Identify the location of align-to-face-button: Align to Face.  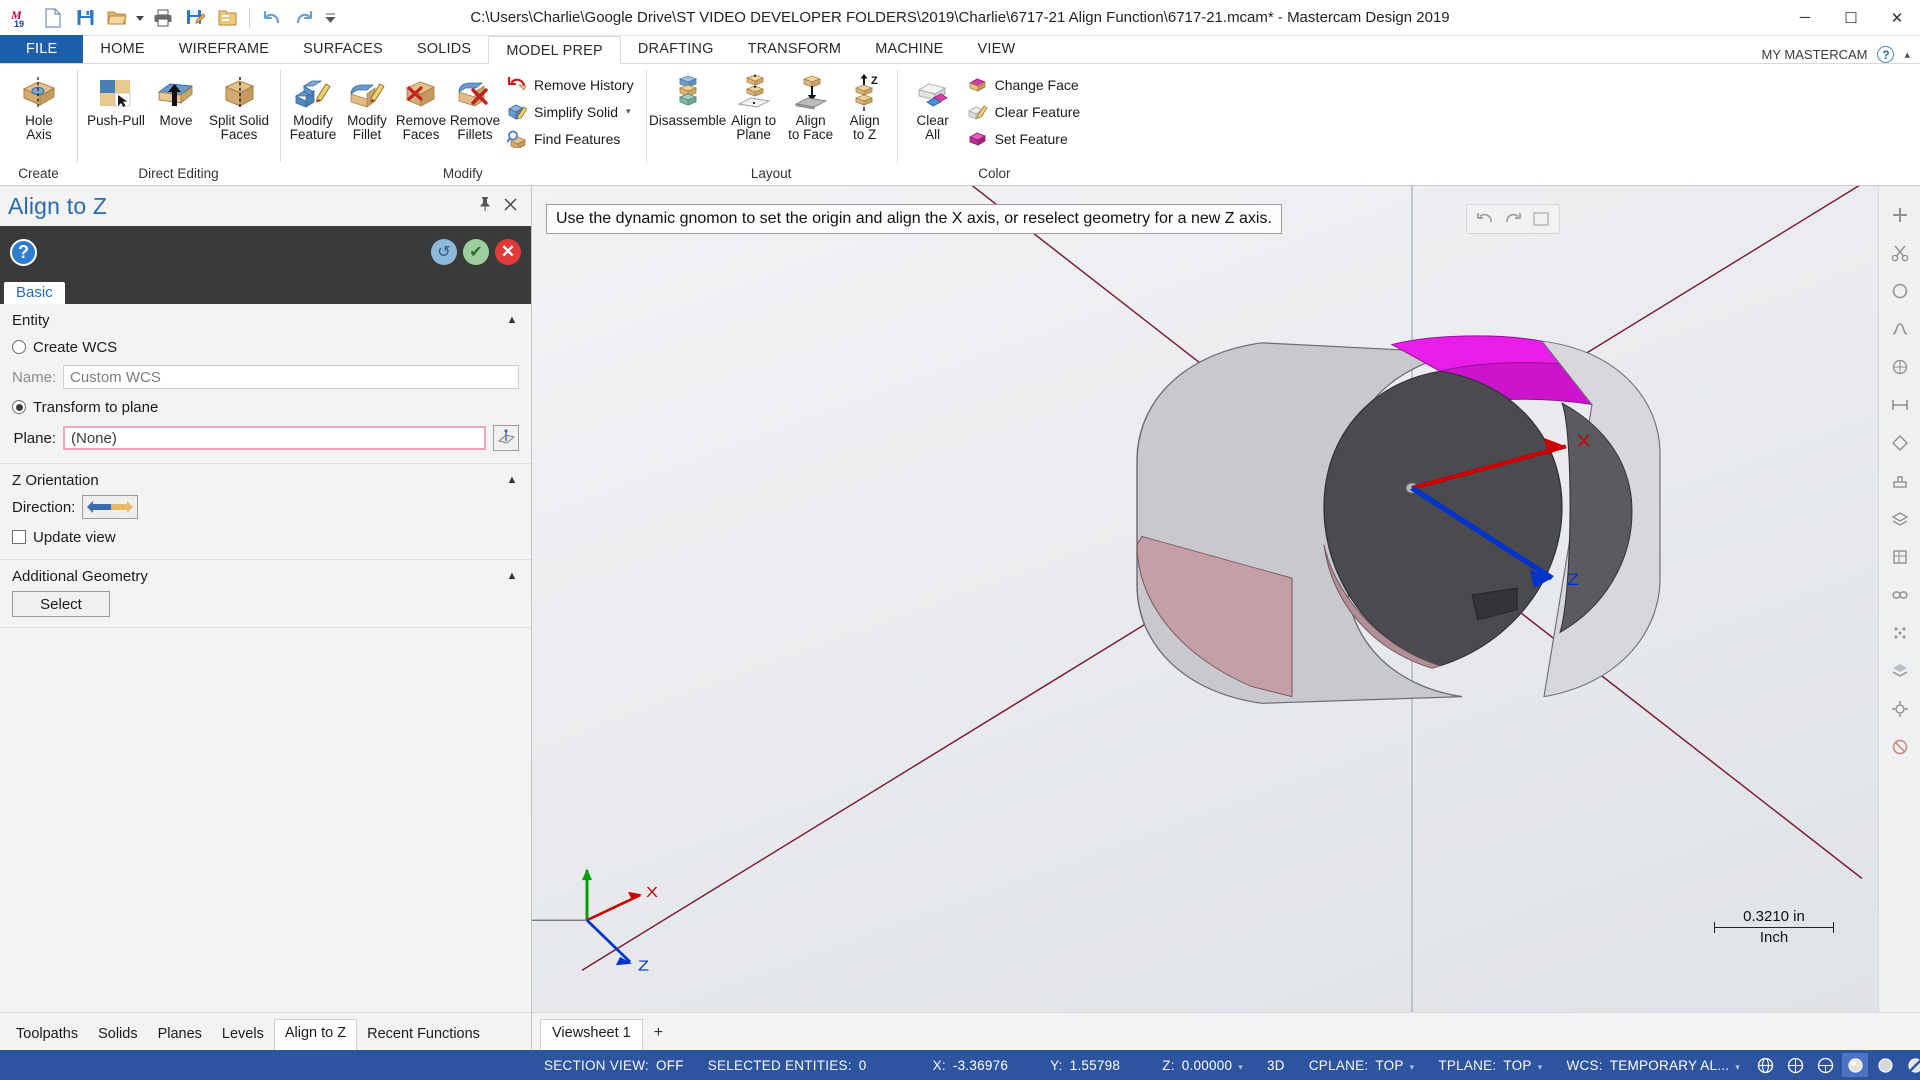
(811, 108).